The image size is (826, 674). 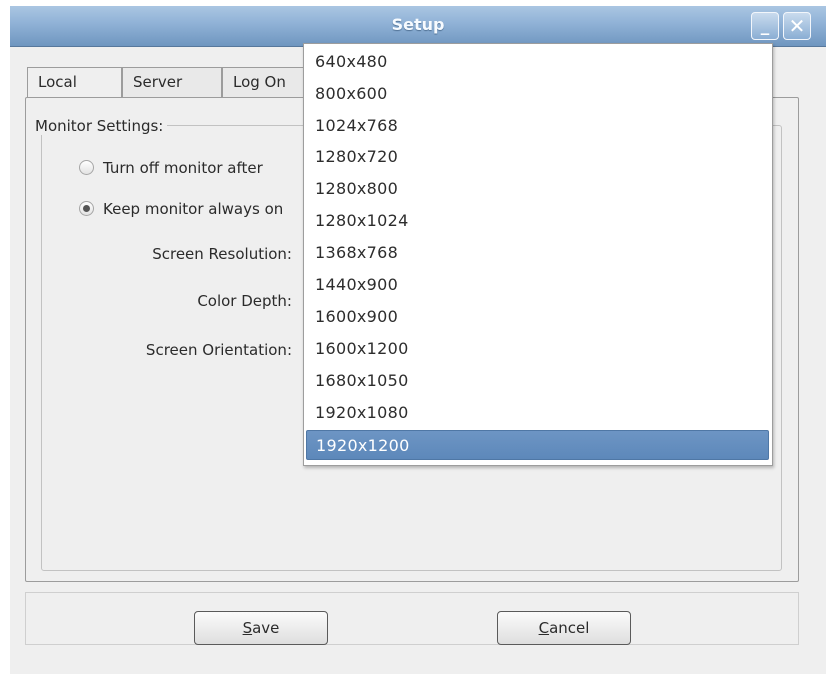 I want to click on radio-checked-icon, so click(x=86, y=208).